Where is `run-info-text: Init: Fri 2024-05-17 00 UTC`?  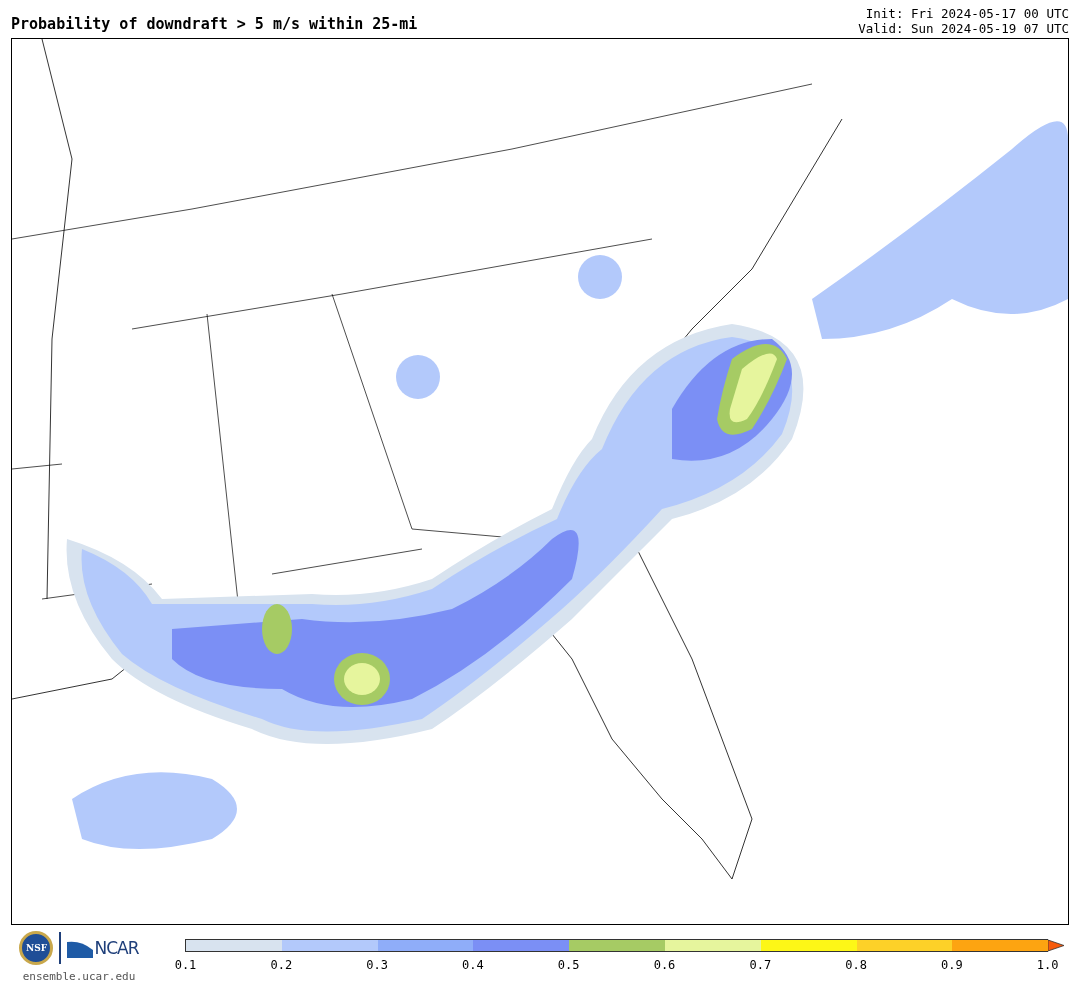
run-info-text: Init: Fri 2024-05-17 00 UTC is located at coordinates (967, 13).